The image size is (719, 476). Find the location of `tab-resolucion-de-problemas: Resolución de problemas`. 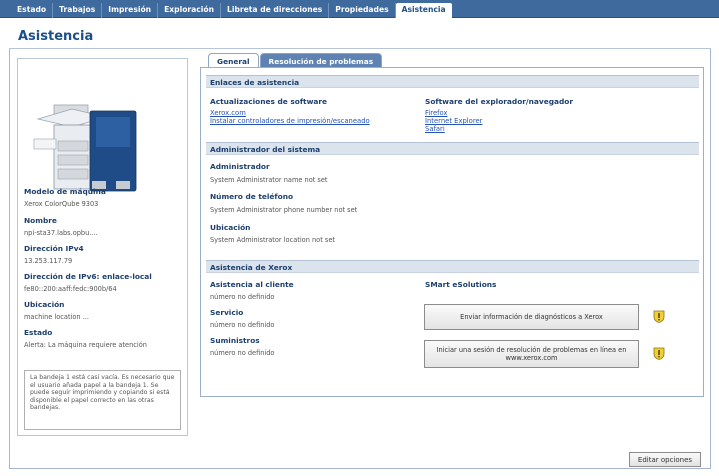

tab-resolucion-de-problemas: Resolución de problemas is located at coordinates (321, 60).